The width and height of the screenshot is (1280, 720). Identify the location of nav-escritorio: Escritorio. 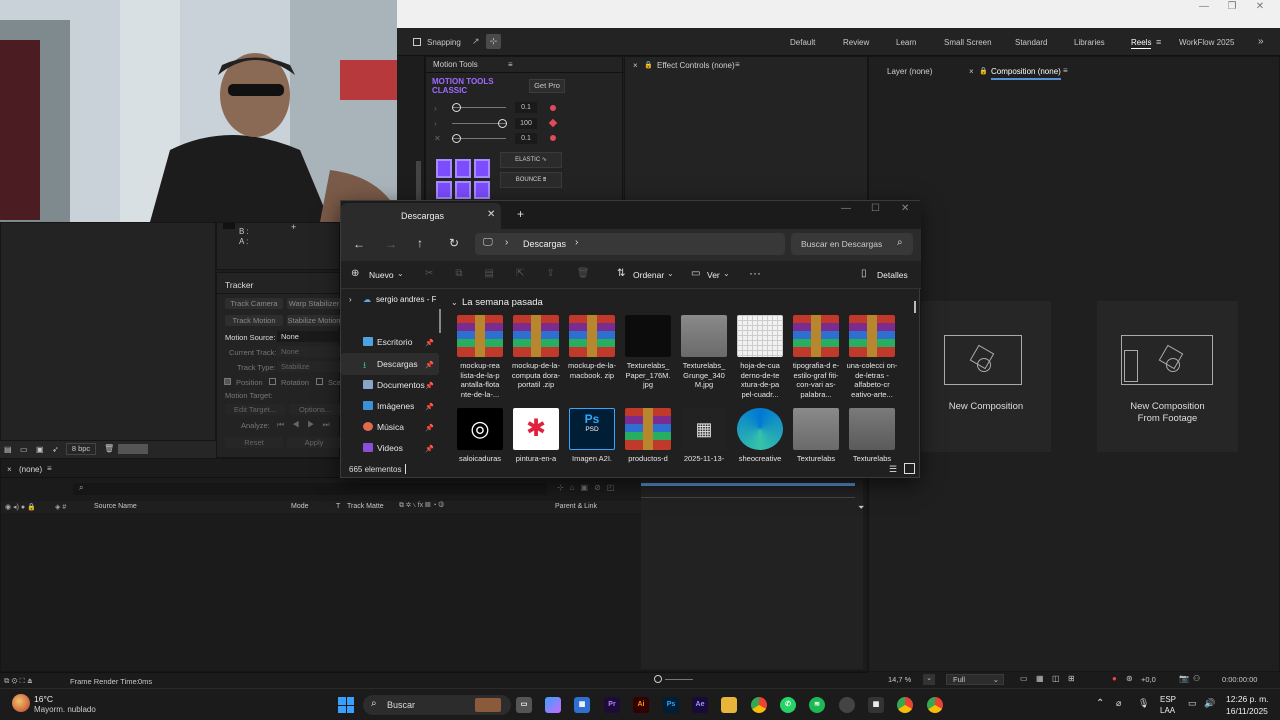
(387, 342).